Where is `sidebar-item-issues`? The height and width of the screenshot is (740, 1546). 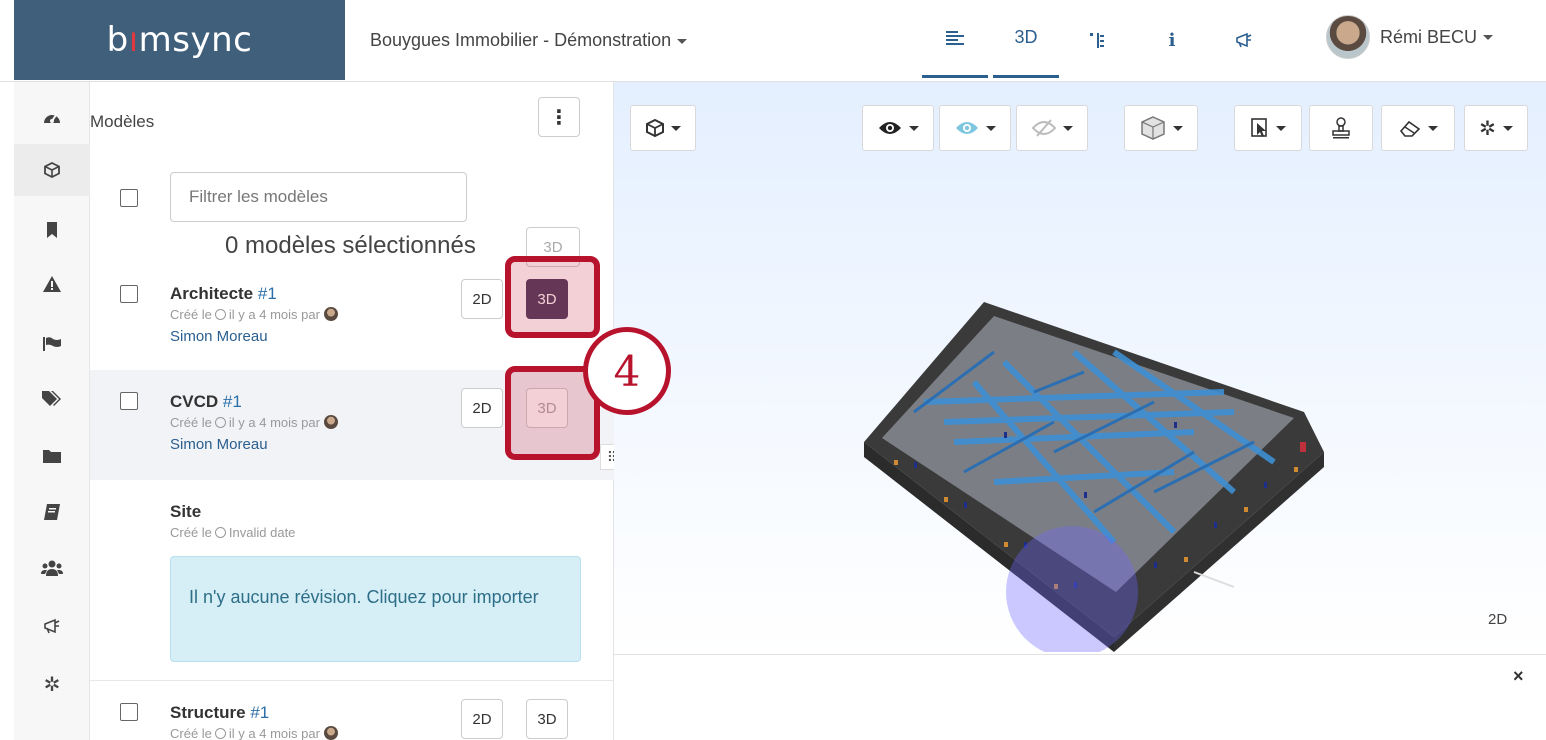 sidebar-item-issues is located at coordinates (52, 284).